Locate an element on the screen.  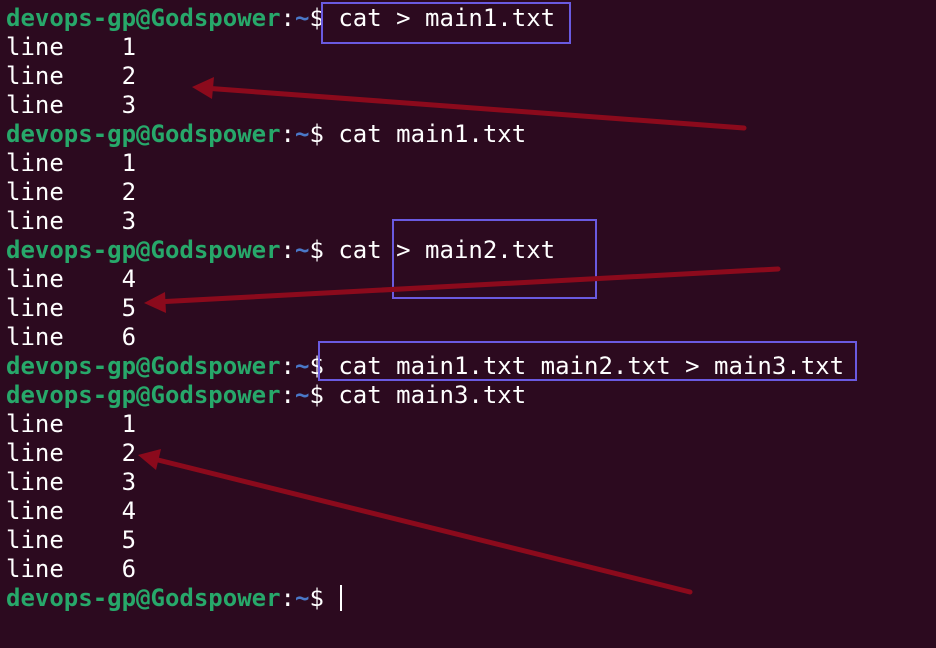
command-text: cat main1.txt is located at coordinates (432, 134).